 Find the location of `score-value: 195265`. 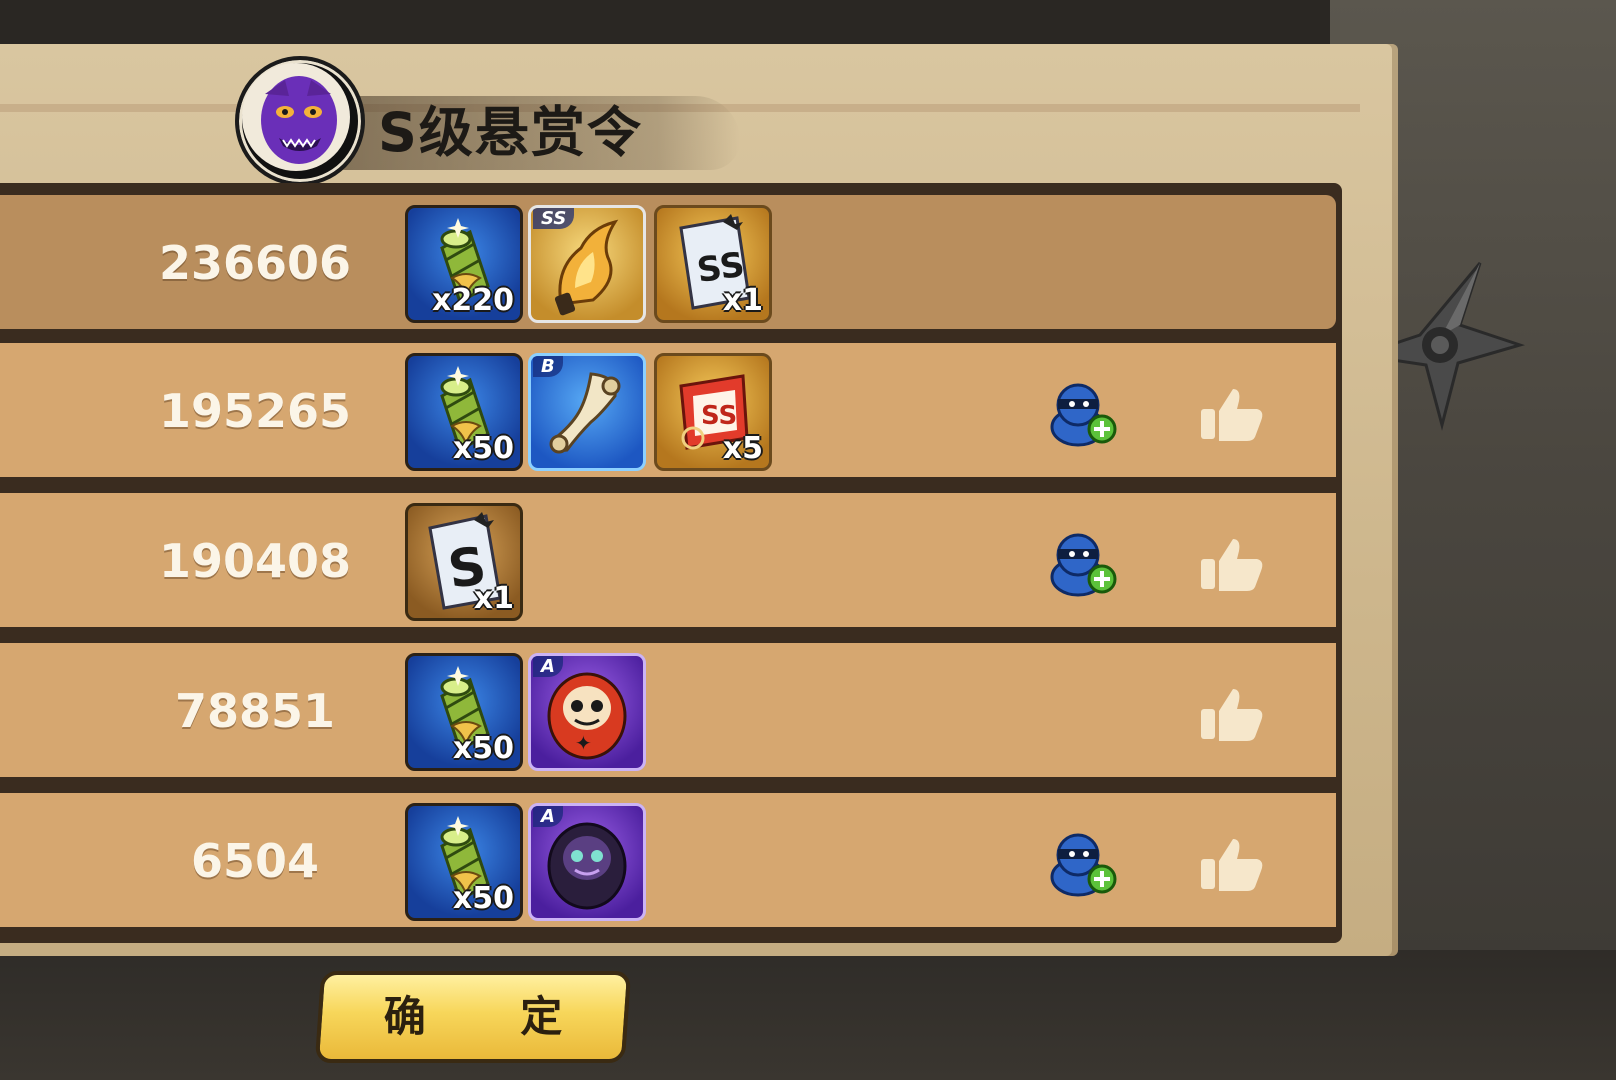

score-value: 195265 is located at coordinates (255, 411).